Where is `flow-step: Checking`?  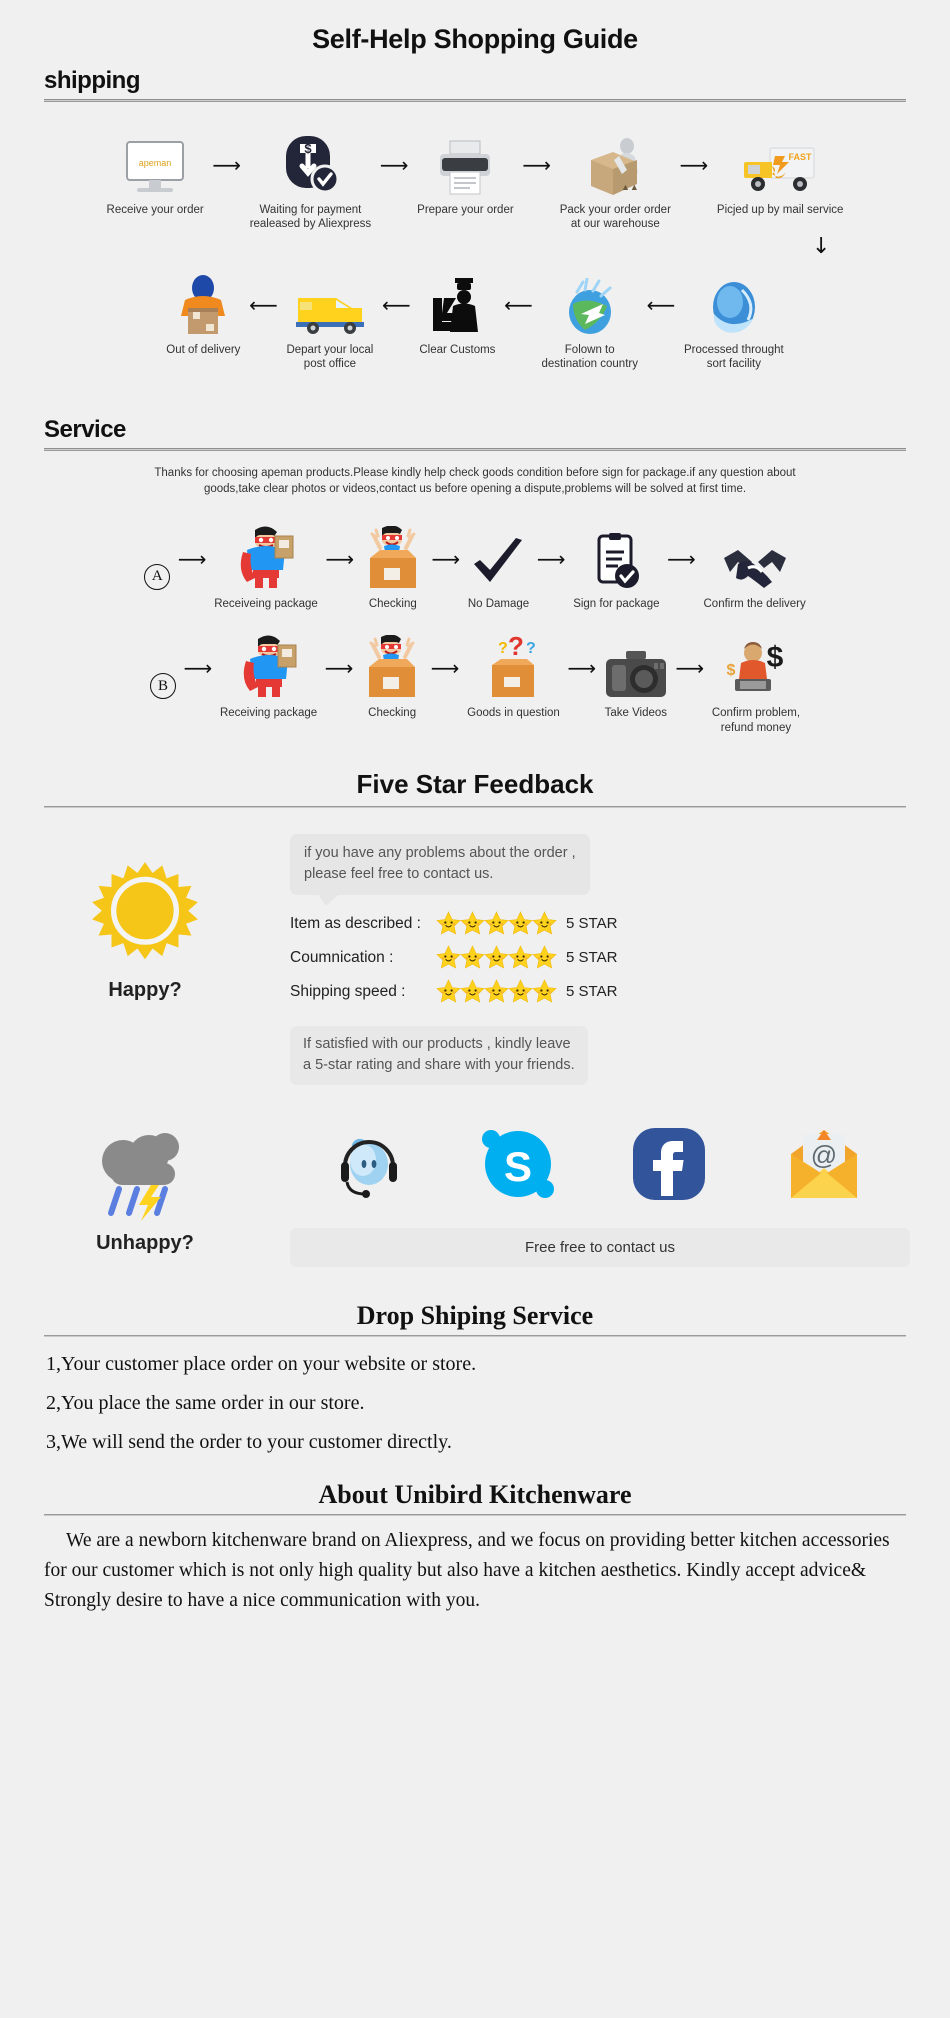 flow-step: Checking is located at coordinates (392, 677).